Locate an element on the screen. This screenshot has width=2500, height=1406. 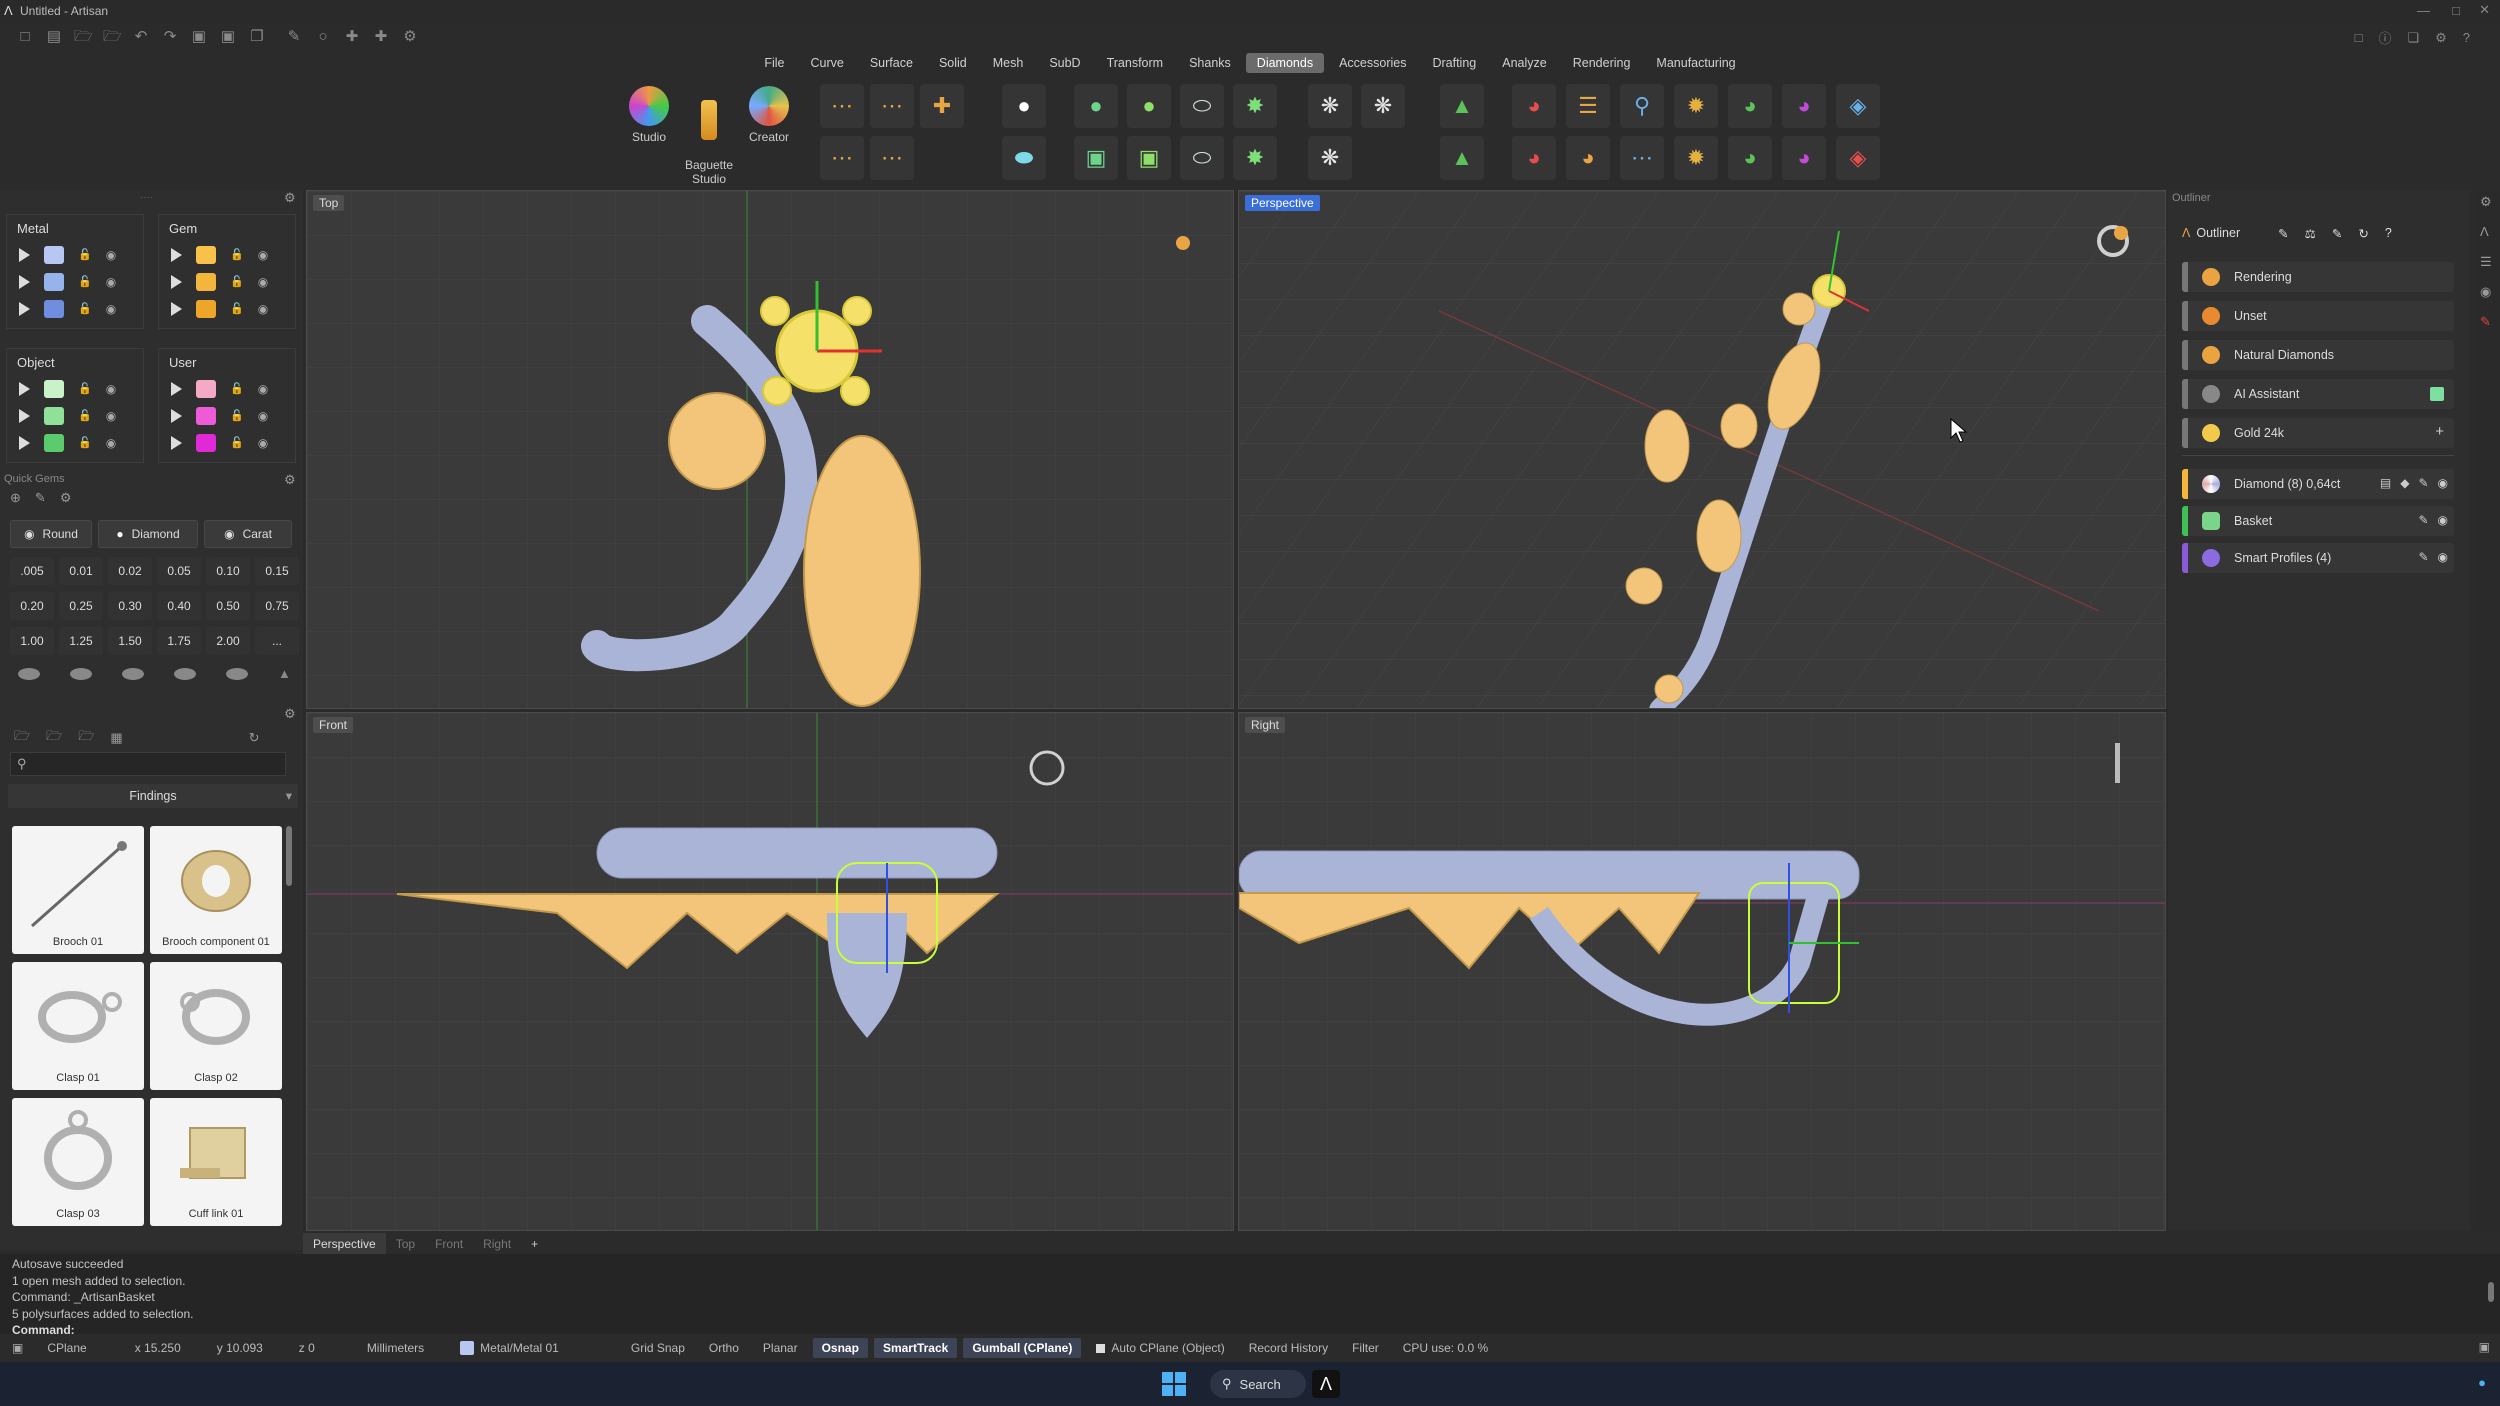
ortho-toggle: Ortho is located at coordinates (724, 1348).